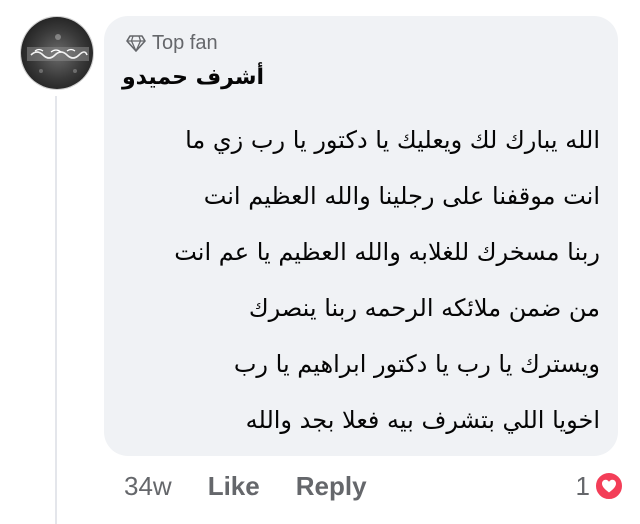  I want to click on author-name: أشرف حميدو, so click(193, 78).